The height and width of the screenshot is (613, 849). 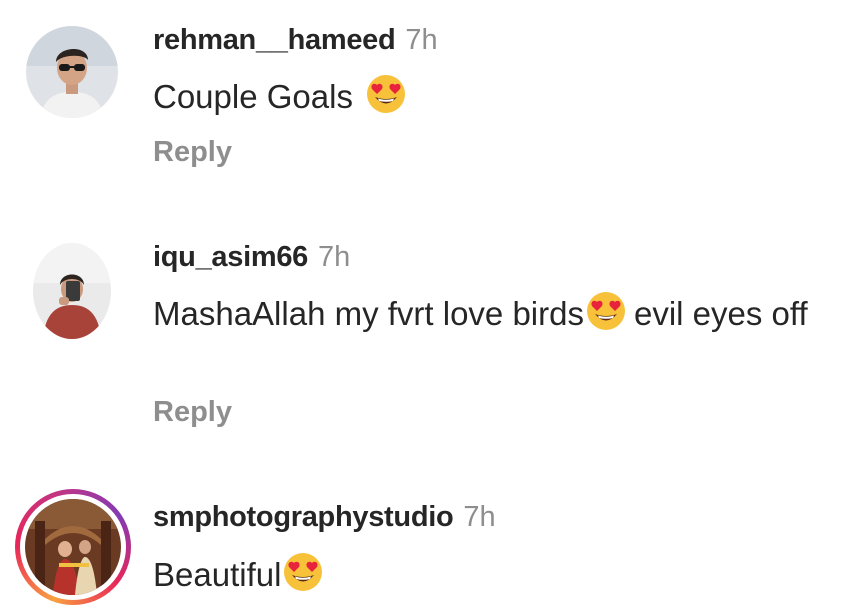 I want to click on comment-text-part: Beautiful, so click(x=217, y=574).